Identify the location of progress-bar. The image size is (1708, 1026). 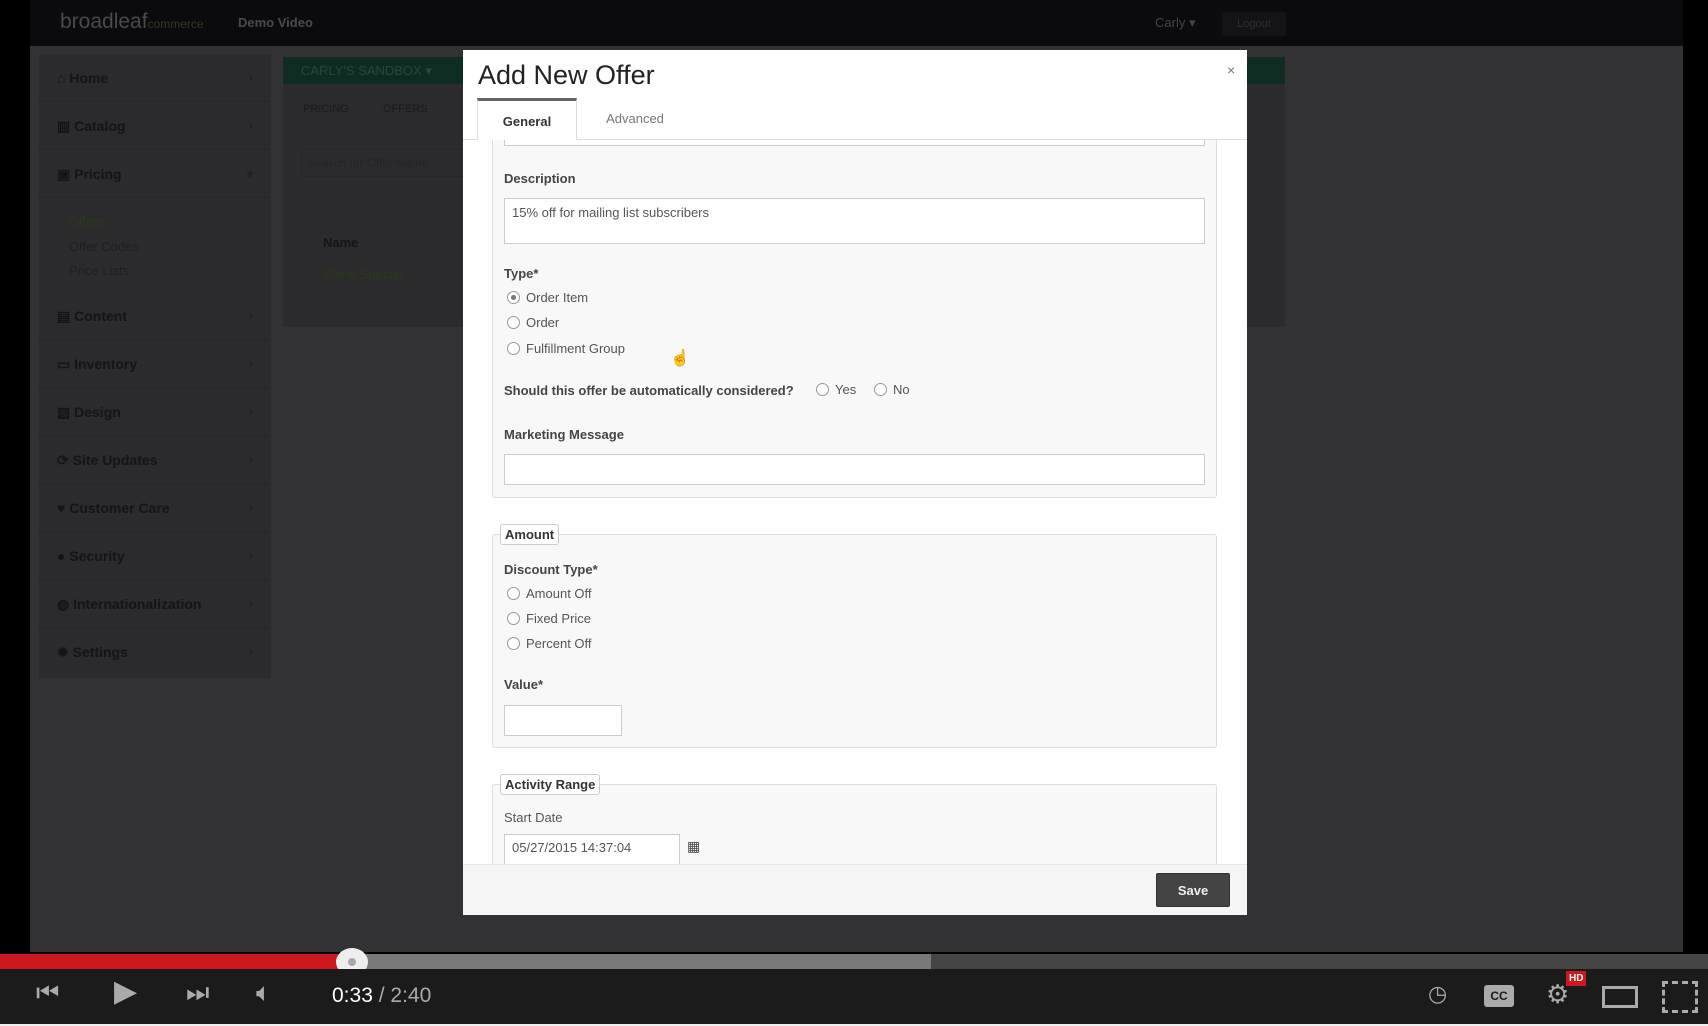
(854, 962).